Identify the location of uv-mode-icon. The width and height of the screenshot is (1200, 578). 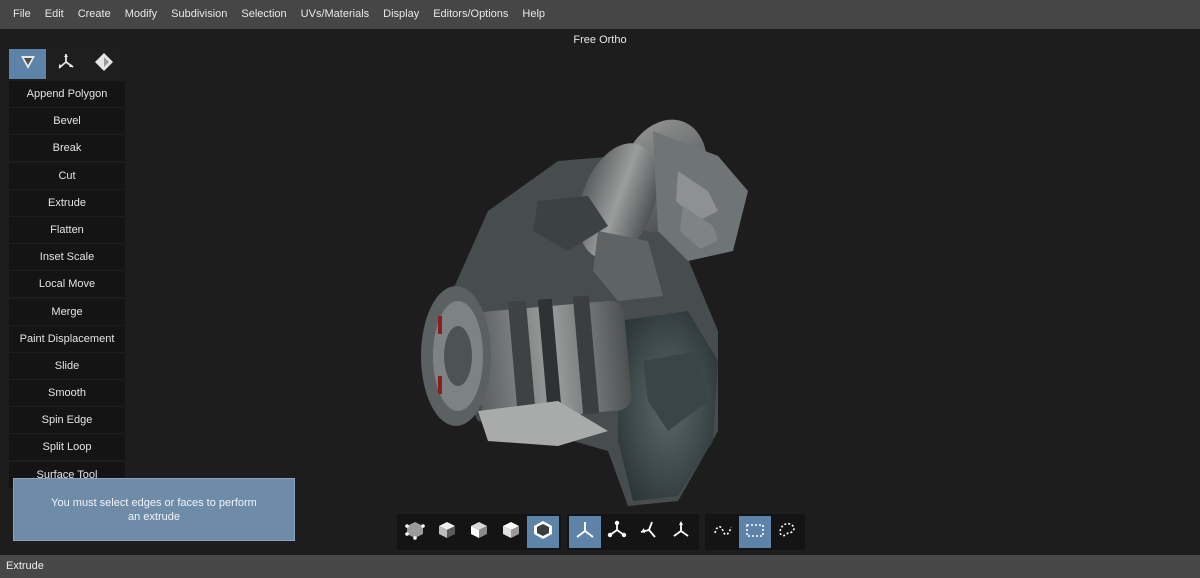
(104, 64).